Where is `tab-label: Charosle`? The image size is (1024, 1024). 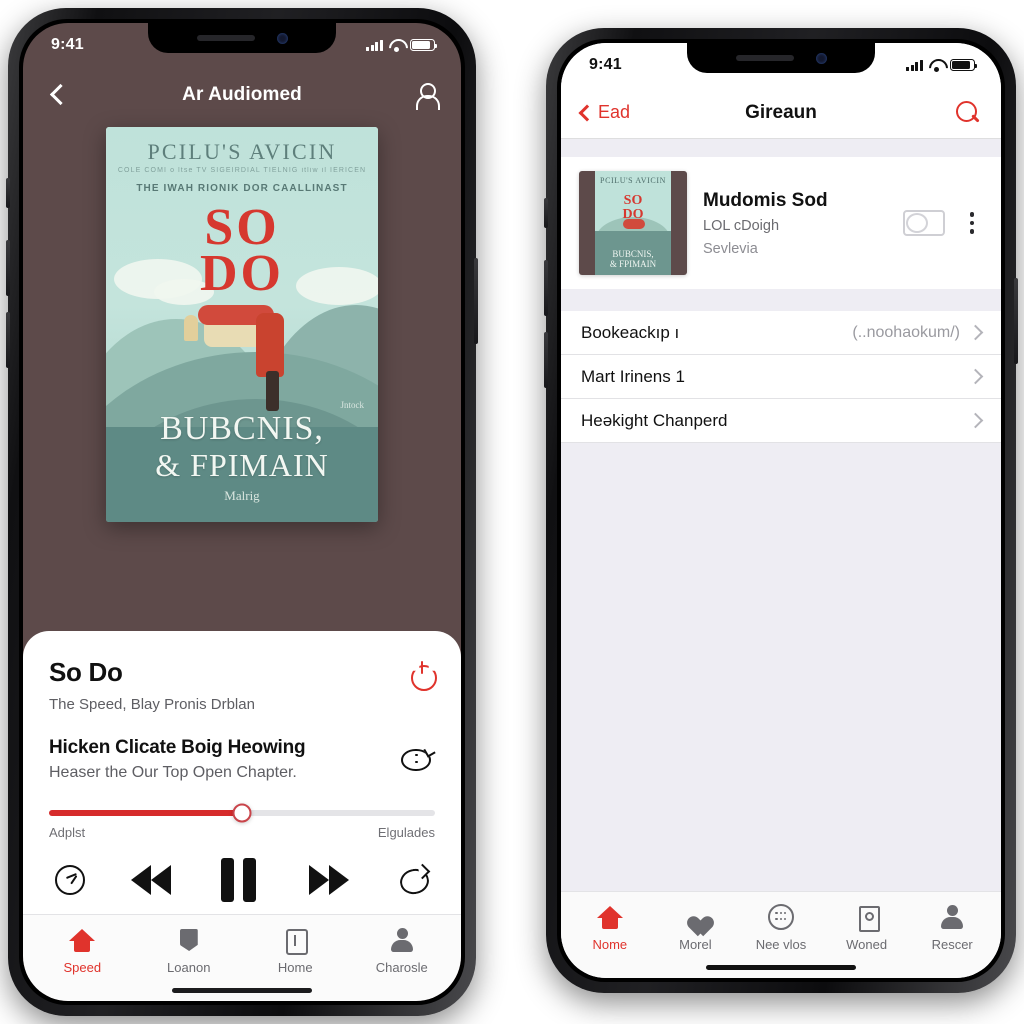 tab-label: Charosle is located at coordinates (401, 967).